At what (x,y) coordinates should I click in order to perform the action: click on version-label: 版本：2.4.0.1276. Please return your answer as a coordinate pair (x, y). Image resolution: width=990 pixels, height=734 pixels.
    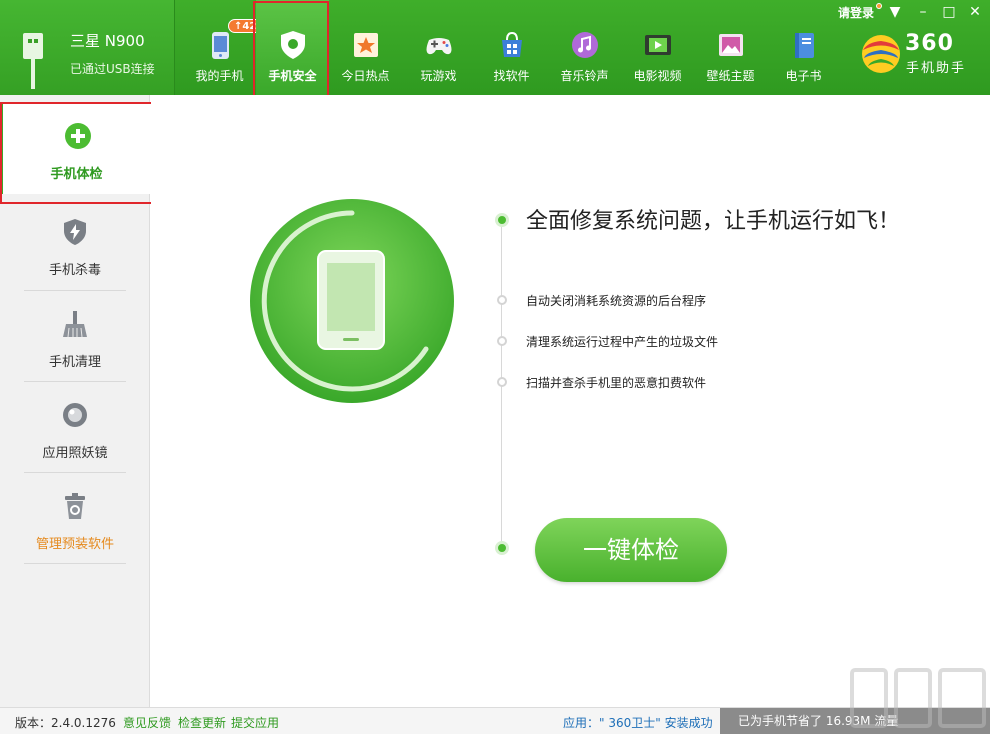
    Looking at the image, I should click on (65, 723).